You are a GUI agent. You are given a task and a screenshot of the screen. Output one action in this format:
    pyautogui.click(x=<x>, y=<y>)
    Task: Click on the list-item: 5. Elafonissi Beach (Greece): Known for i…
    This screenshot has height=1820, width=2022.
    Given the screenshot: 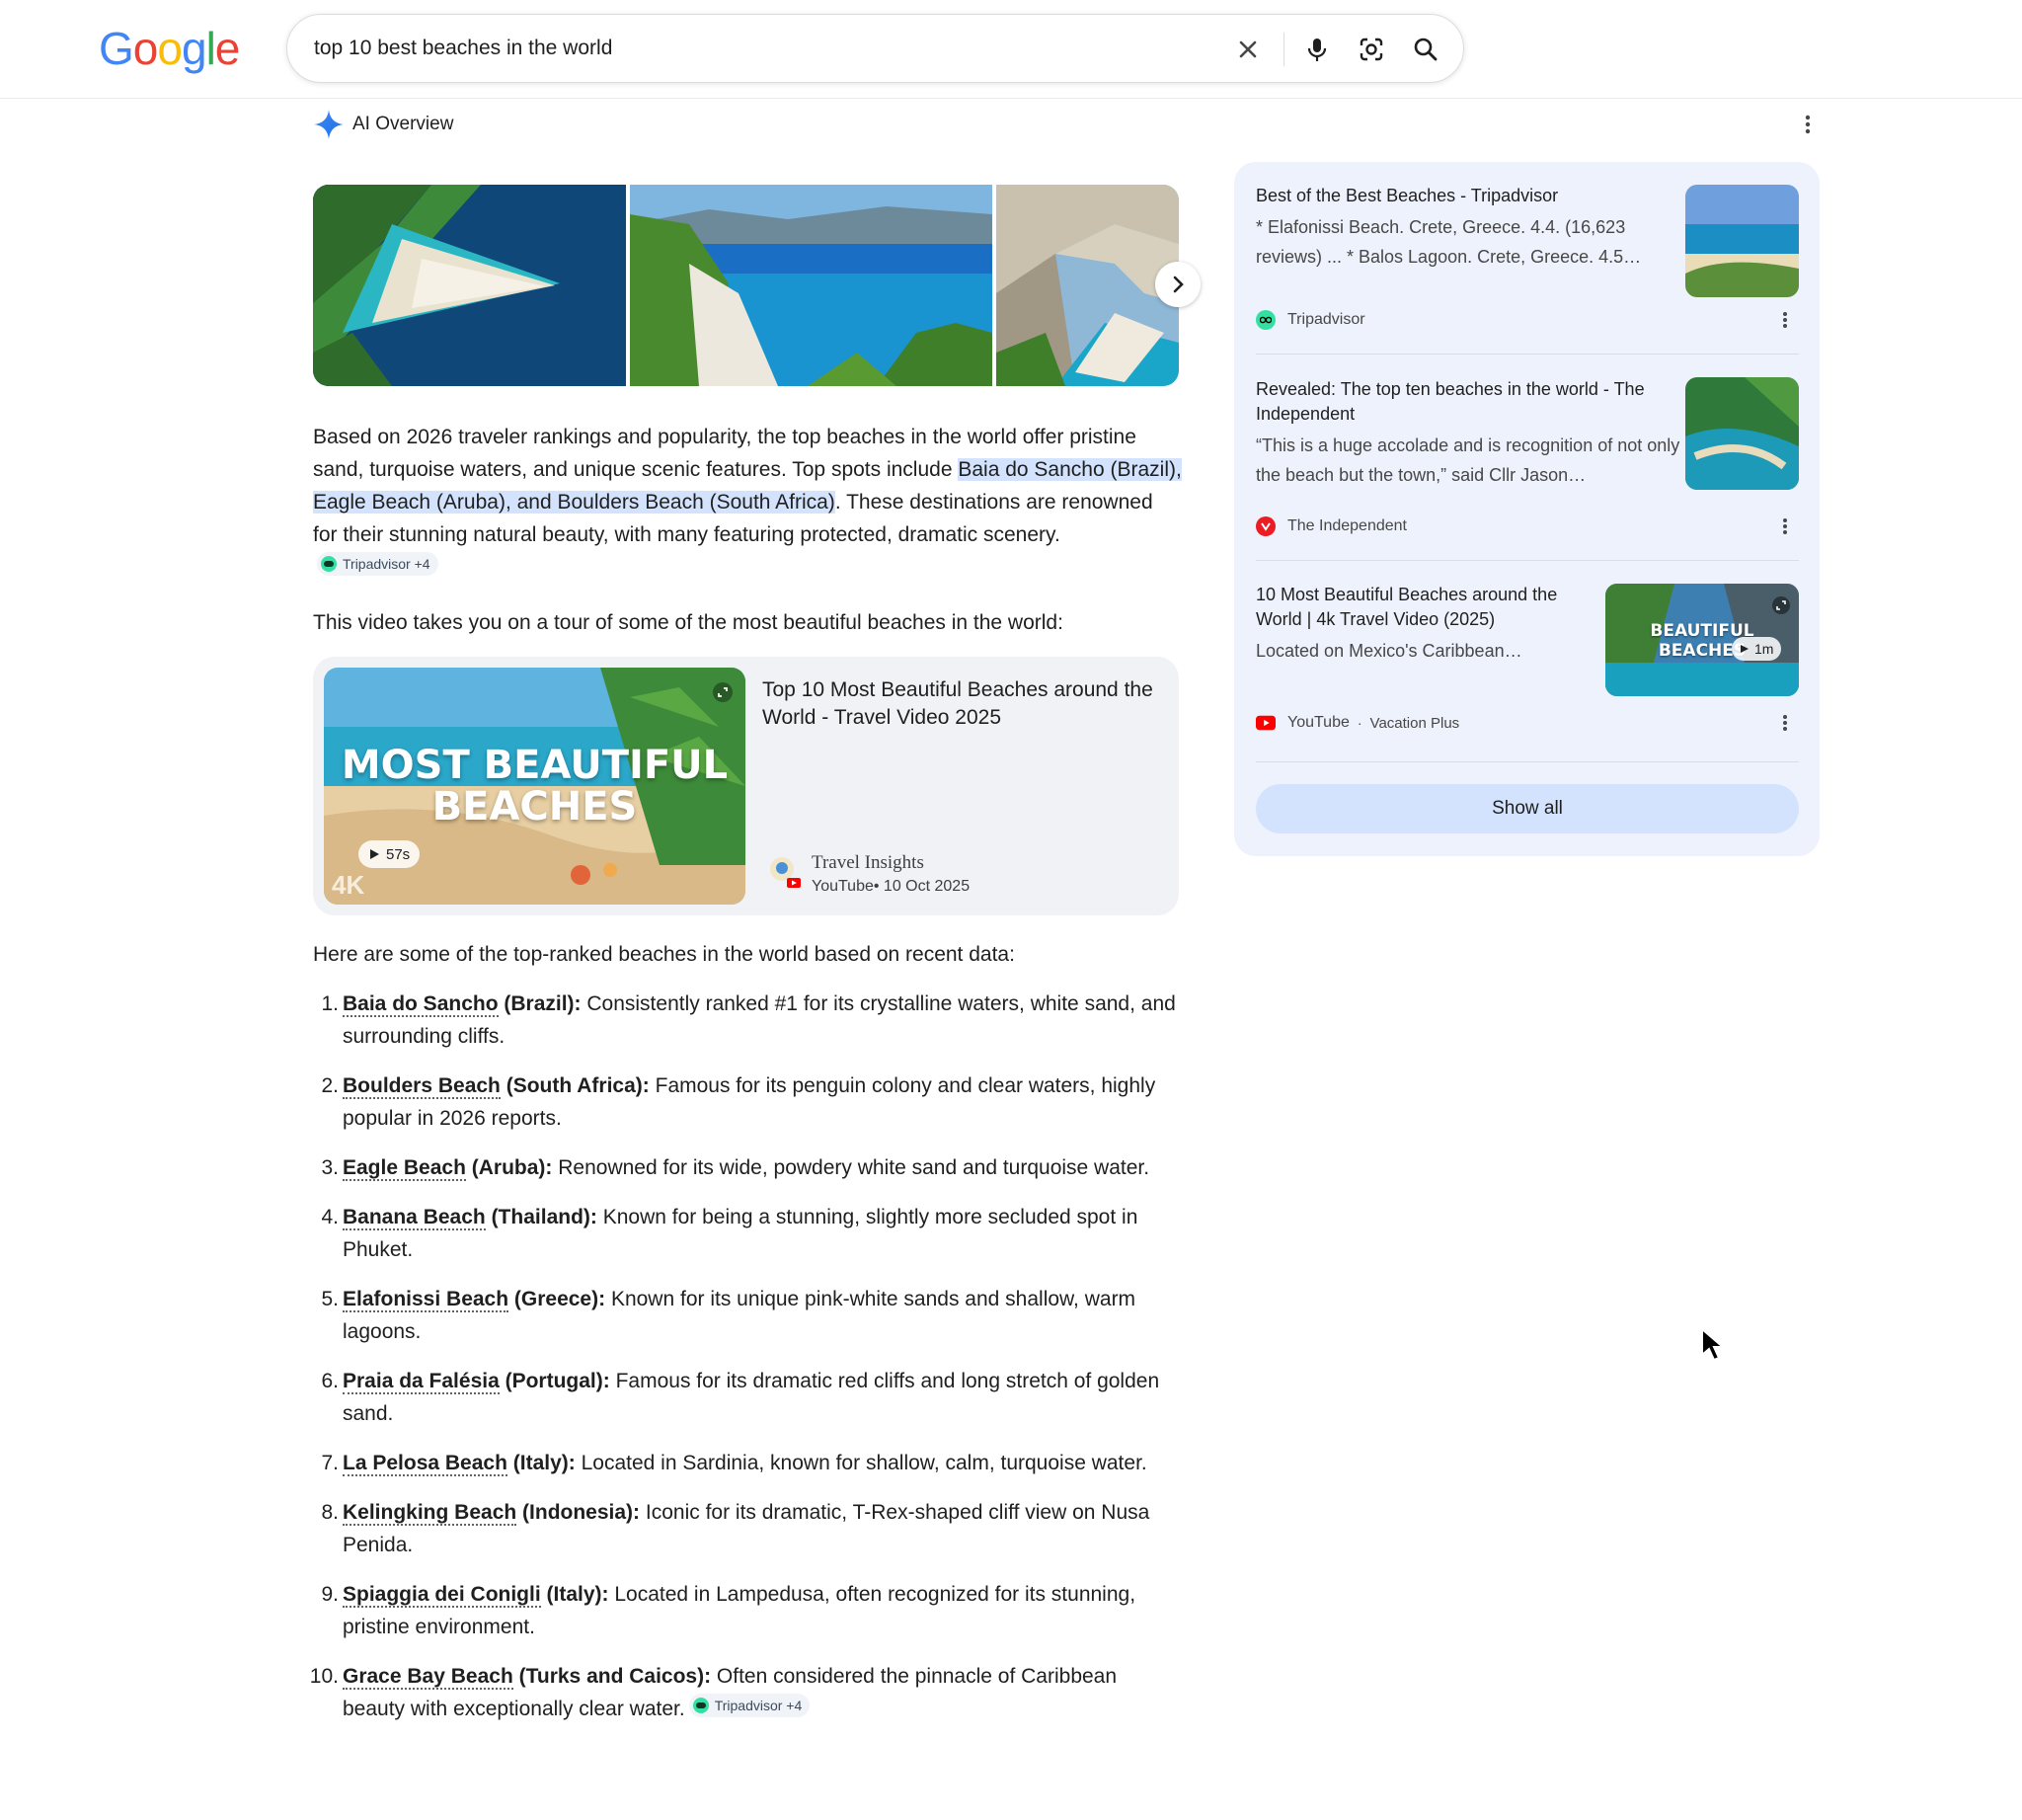 What is the action you would take?
    pyautogui.click(x=747, y=1315)
    